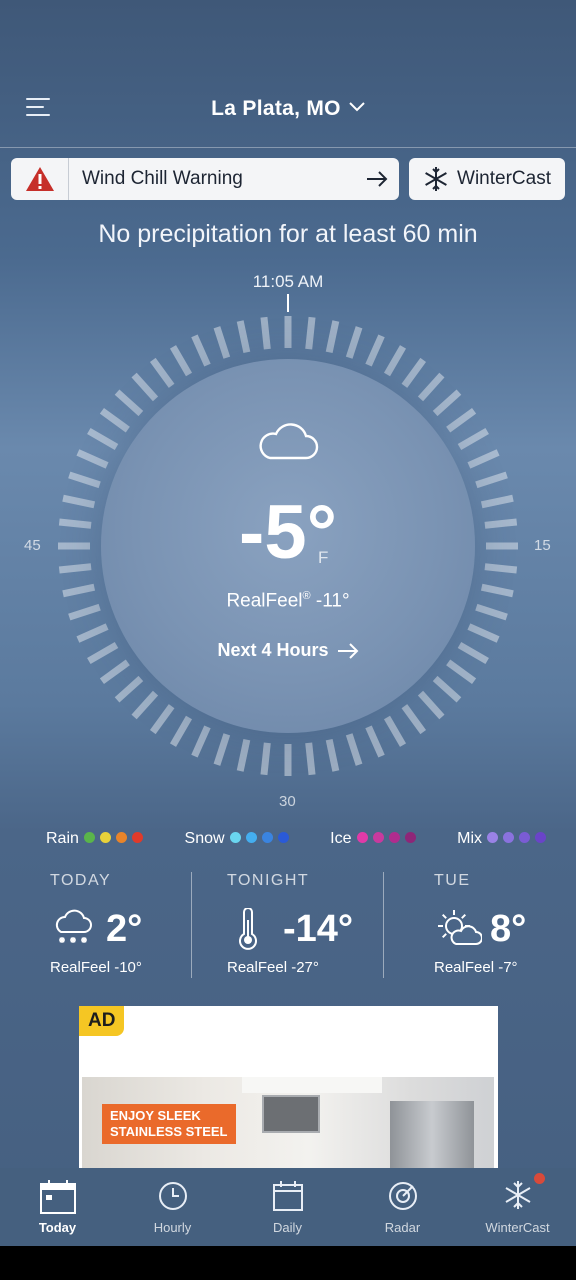 The width and height of the screenshot is (576, 1280). What do you see at coordinates (501, 839) in the screenshot?
I see `legend-mix: Mix` at bounding box center [501, 839].